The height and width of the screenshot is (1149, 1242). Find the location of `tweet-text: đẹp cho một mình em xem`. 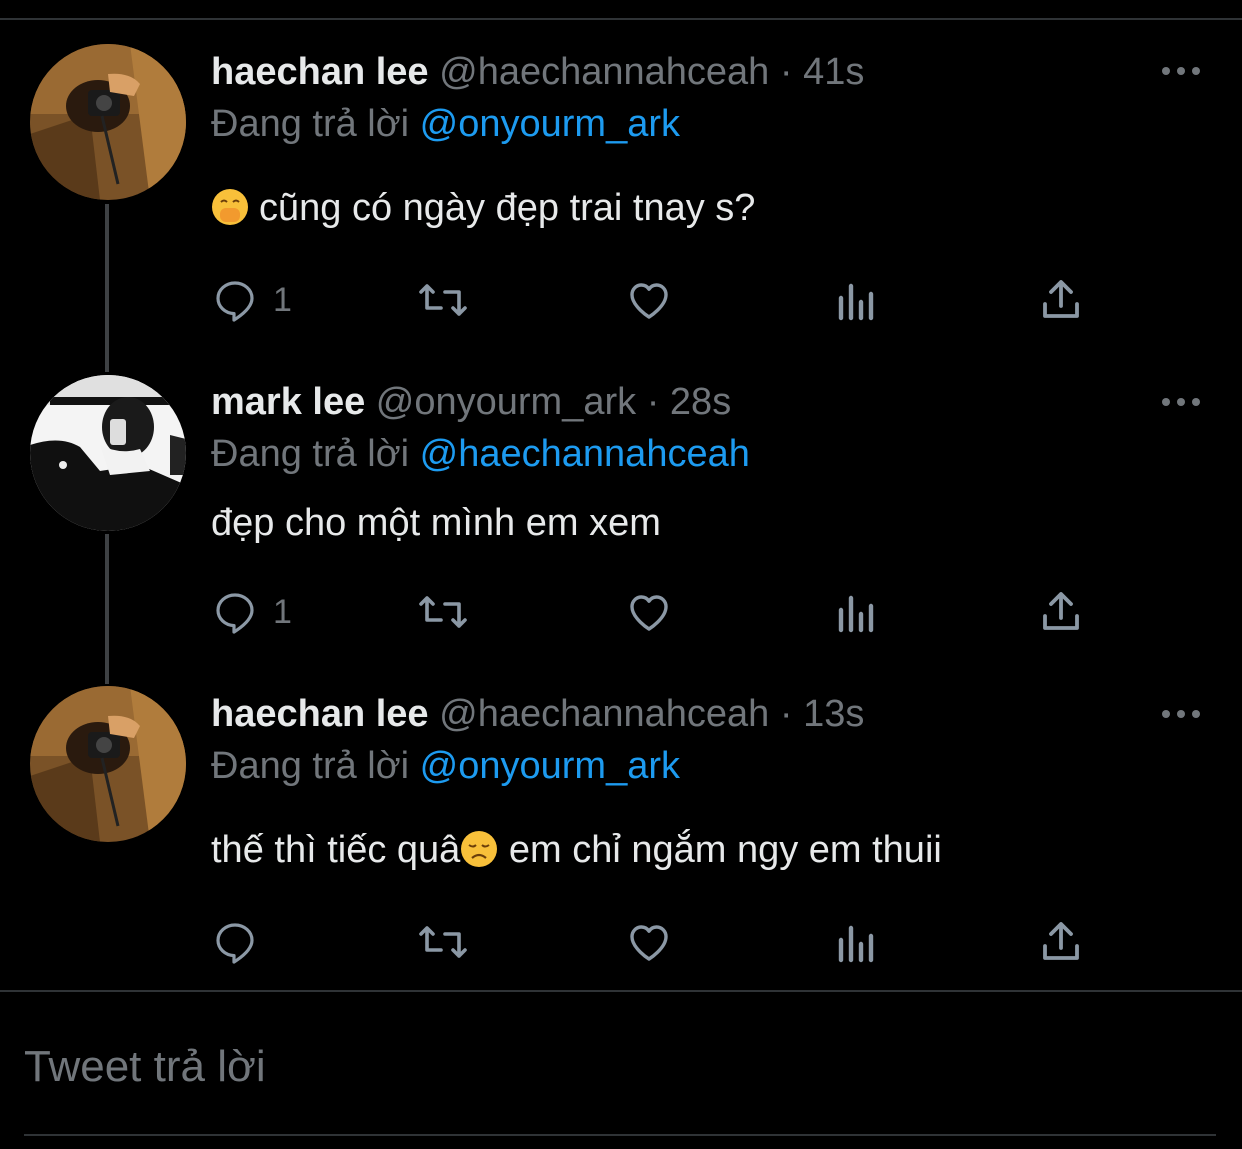

tweet-text: đẹp cho một mình em xem is located at coordinates (436, 523).